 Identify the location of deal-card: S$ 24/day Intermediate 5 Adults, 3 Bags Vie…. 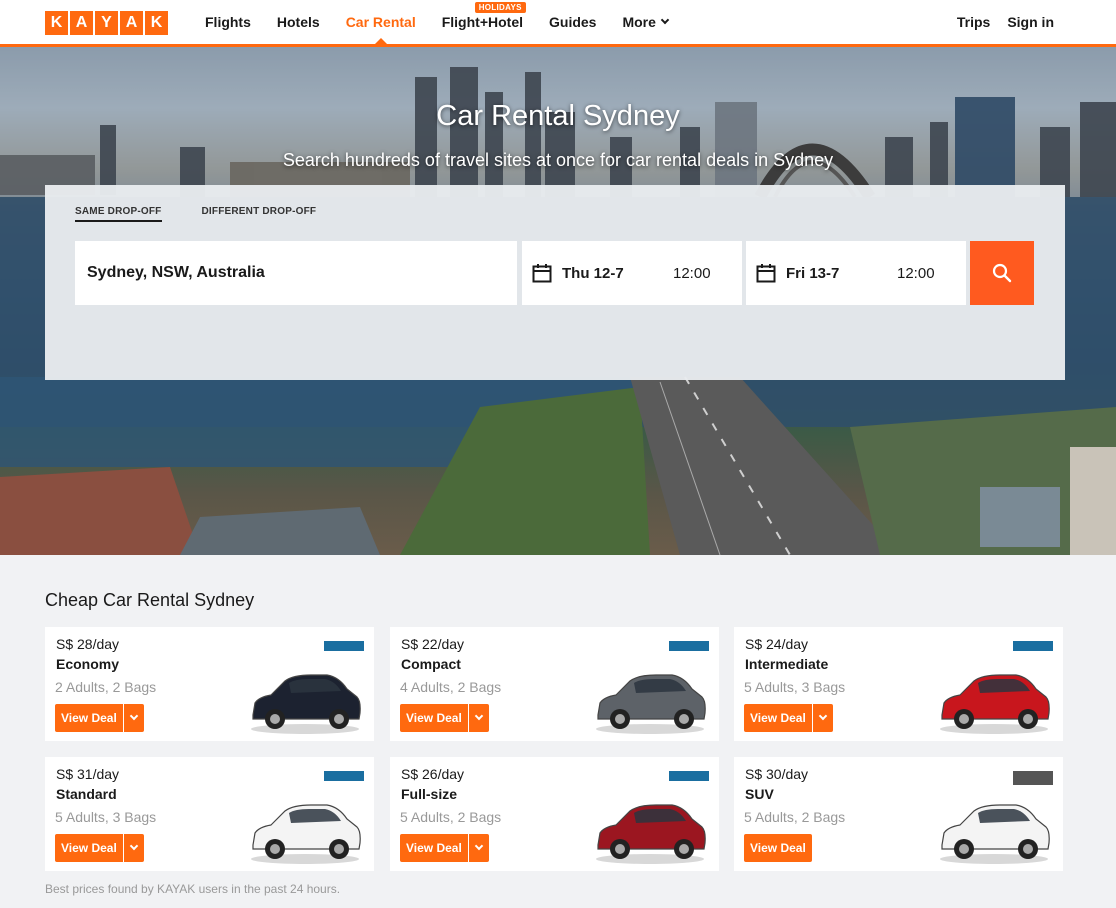
(898, 684).